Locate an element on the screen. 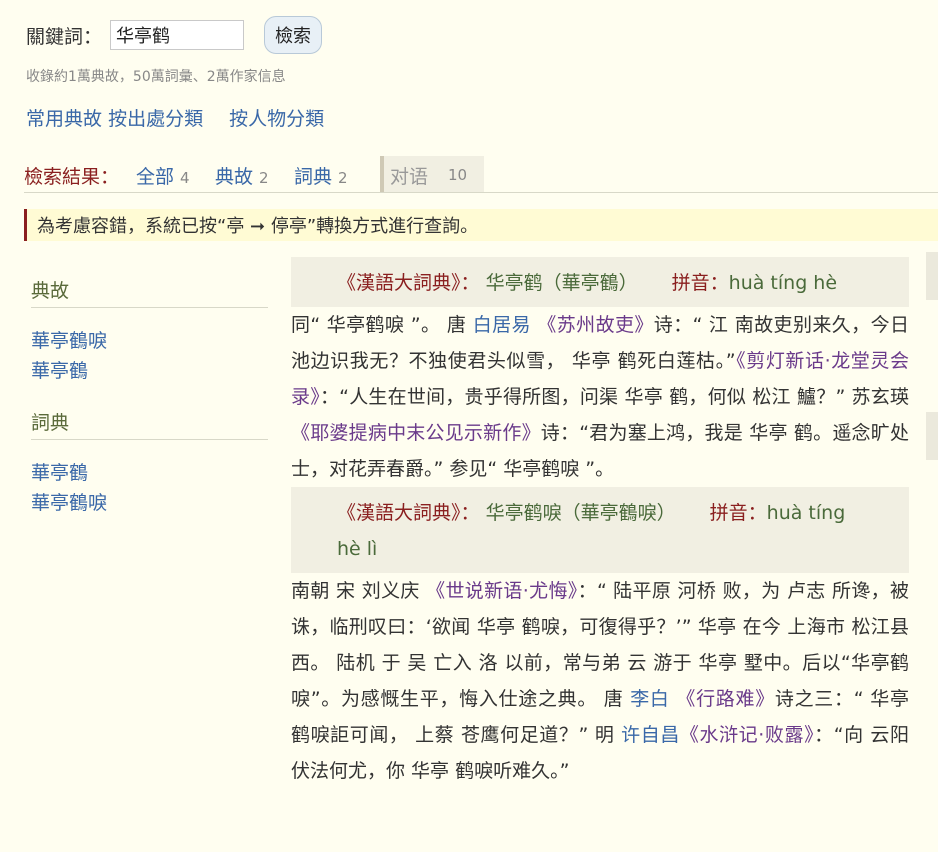 The image size is (938, 852). category-links: 常用典故 按出處分類 按人物分類 is located at coordinates (175, 117).